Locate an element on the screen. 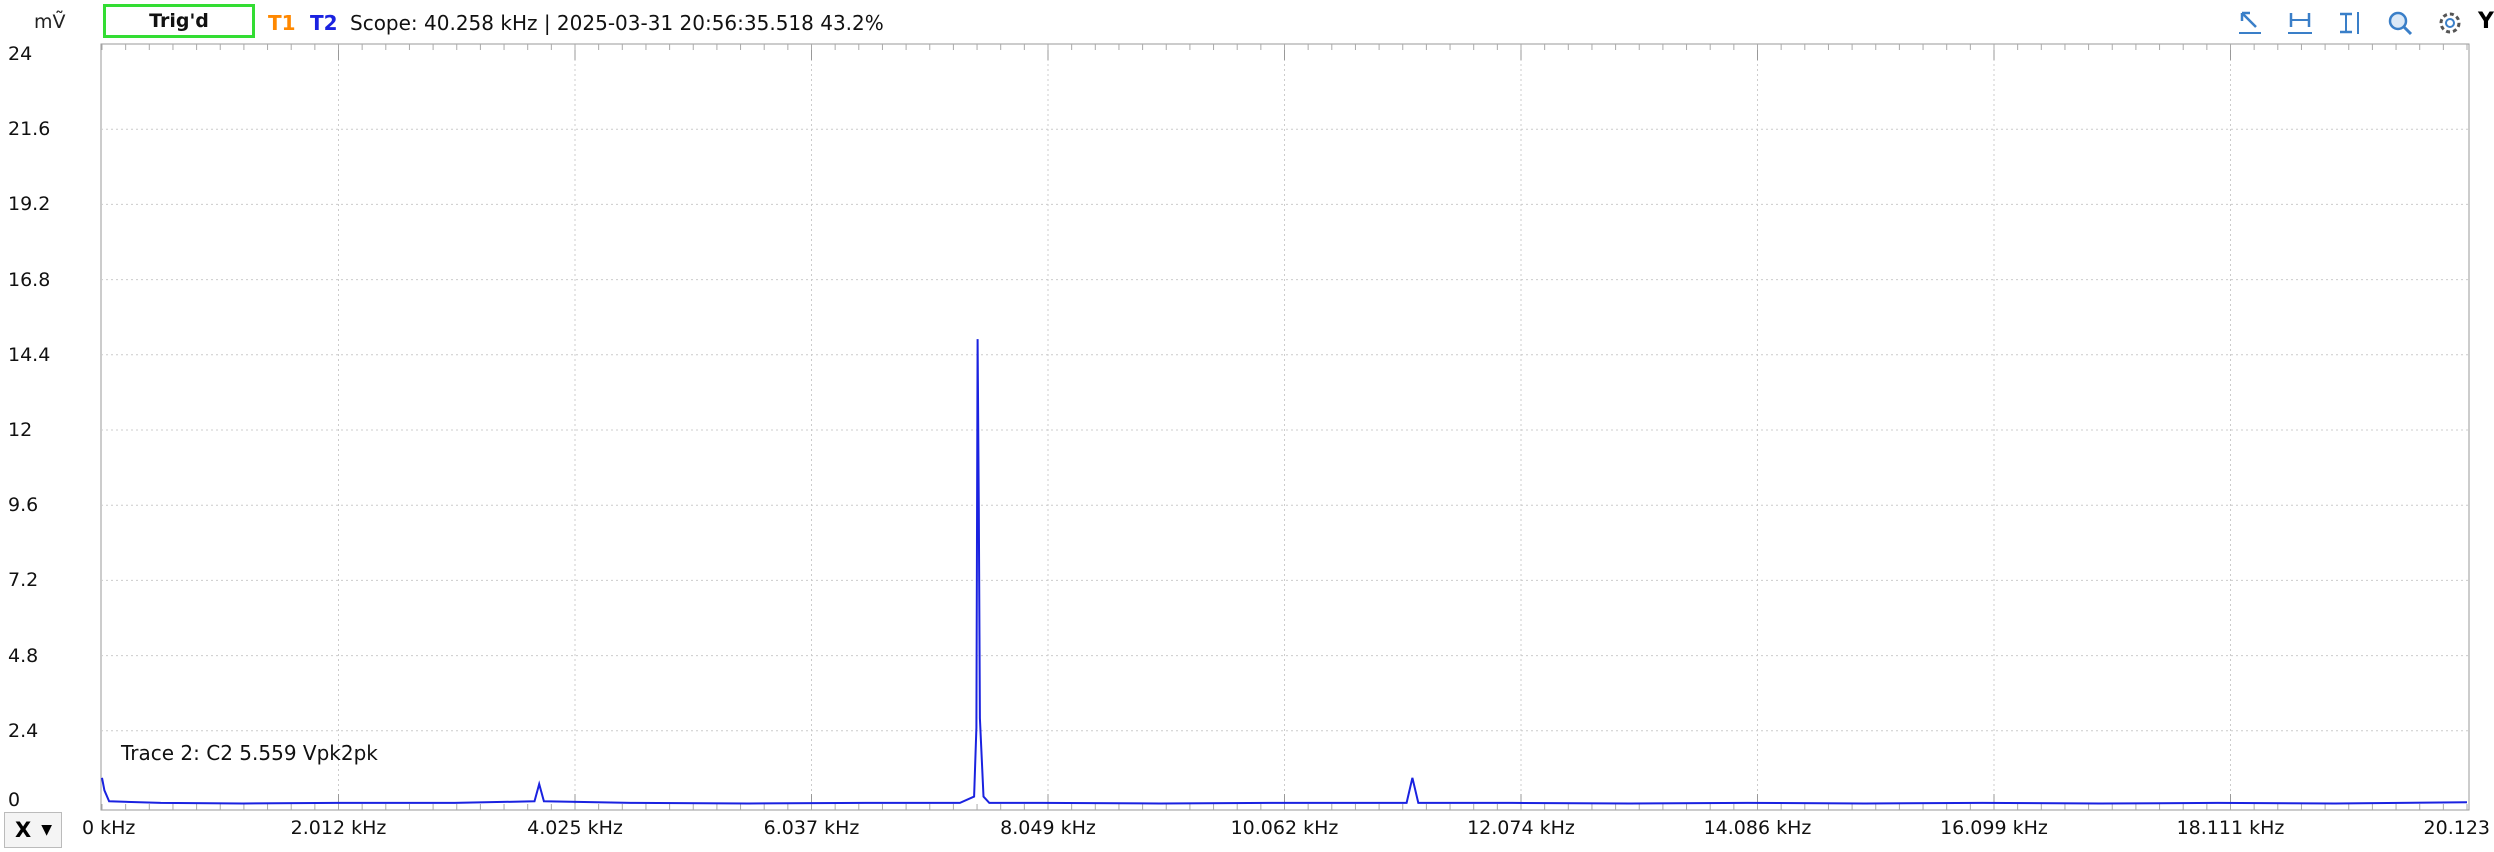 This screenshot has width=2494, height=852. y-tick-label: 9.6 is located at coordinates (23, 505).